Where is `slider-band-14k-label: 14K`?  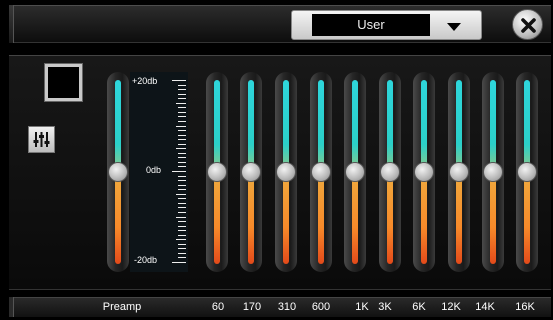 slider-band-14k-label: 14K is located at coordinates (485, 307).